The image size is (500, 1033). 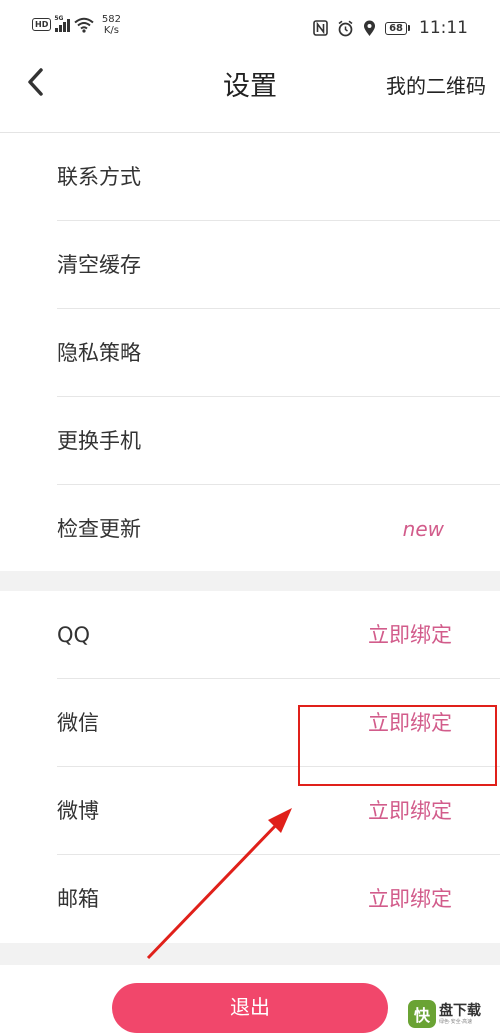 What do you see at coordinates (111, 30) in the screenshot?
I see `speed-unit: K/s` at bounding box center [111, 30].